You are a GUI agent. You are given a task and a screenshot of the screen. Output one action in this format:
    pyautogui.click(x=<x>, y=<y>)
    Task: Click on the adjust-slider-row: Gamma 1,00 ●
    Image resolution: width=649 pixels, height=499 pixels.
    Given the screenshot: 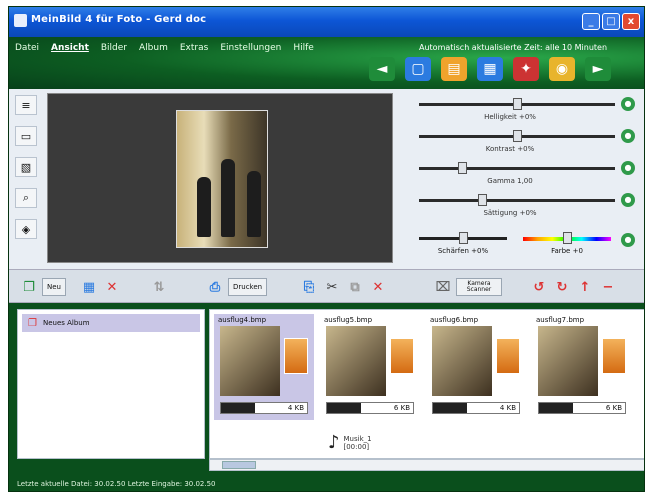 What is the action you would take?
    pyautogui.click(x=521, y=175)
    